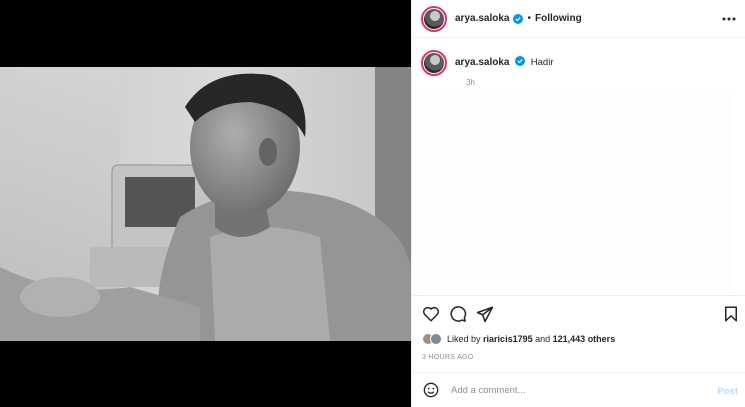 Image resolution: width=745 pixels, height=407 pixels. I want to click on caption-username-link: arya.saloka, so click(482, 62).